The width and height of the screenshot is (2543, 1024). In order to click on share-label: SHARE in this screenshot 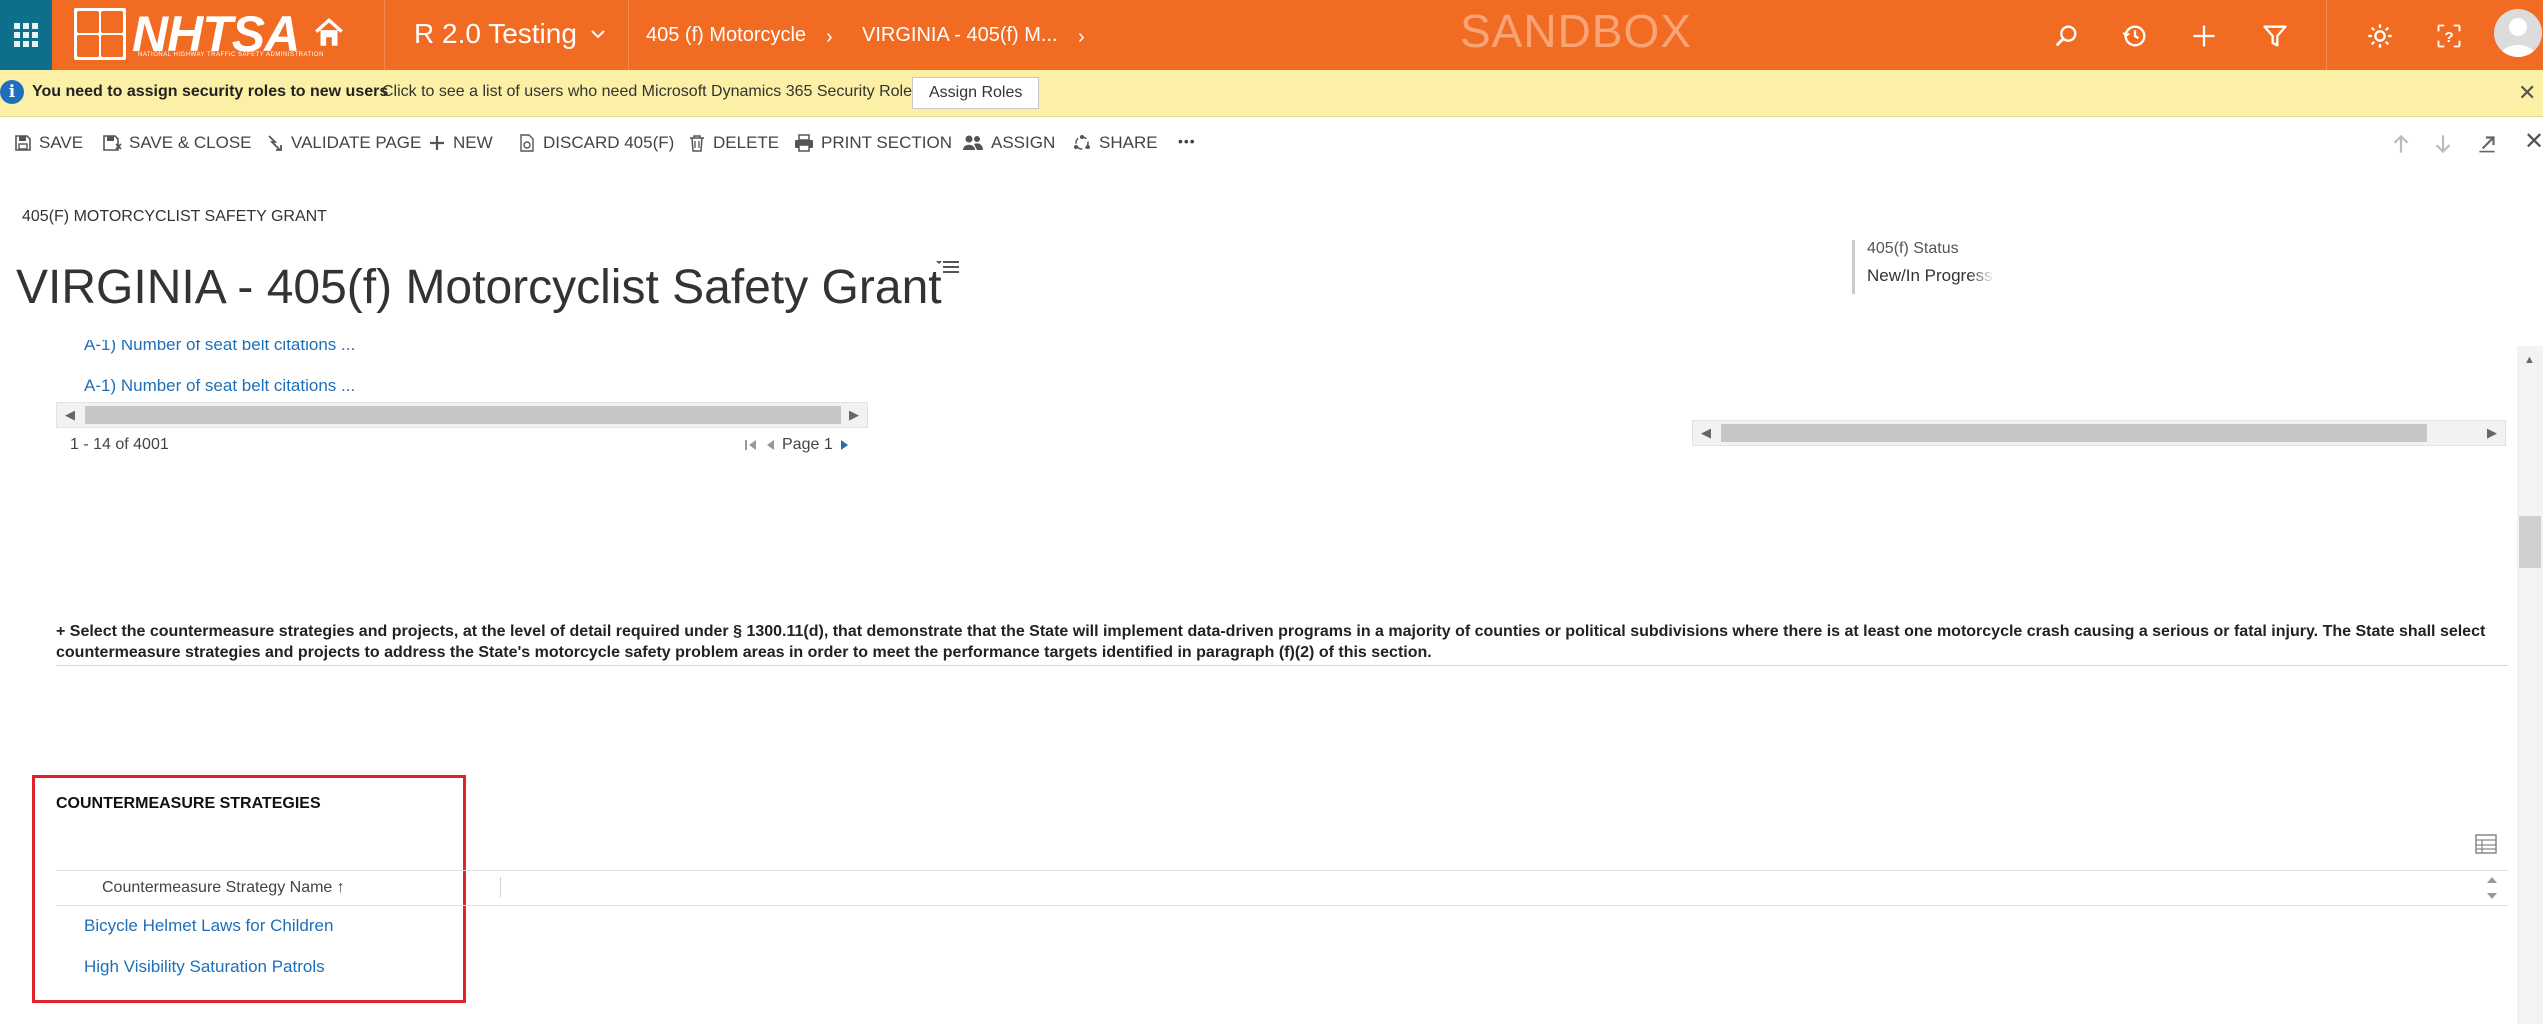, I will do `click(1128, 142)`.